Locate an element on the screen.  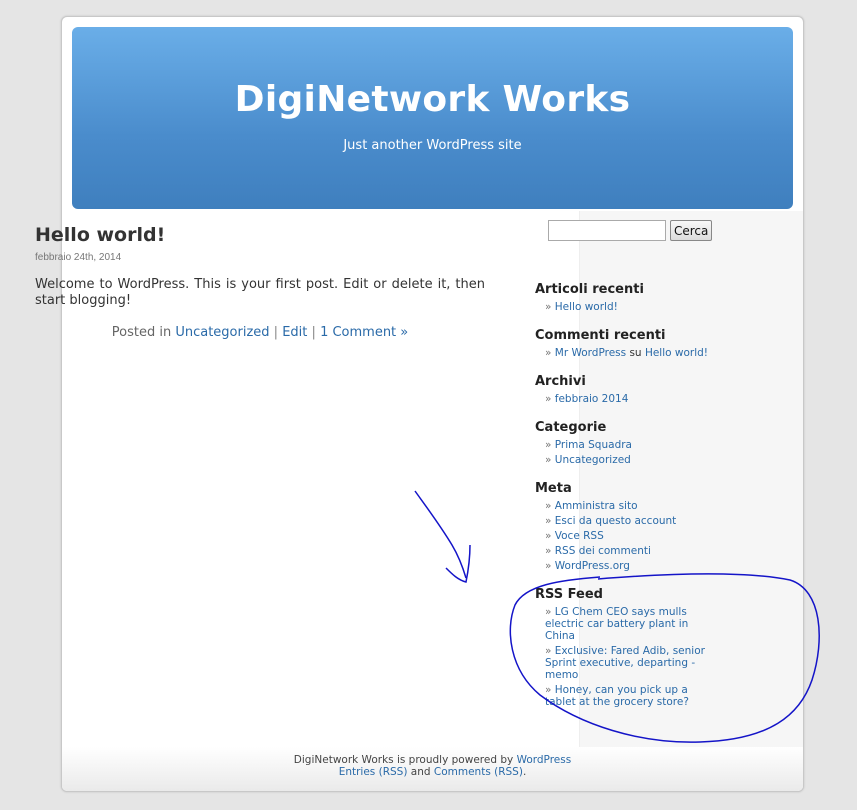
widget-title-recent-posts: Articoli recenti is located at coordinates (589, 289).